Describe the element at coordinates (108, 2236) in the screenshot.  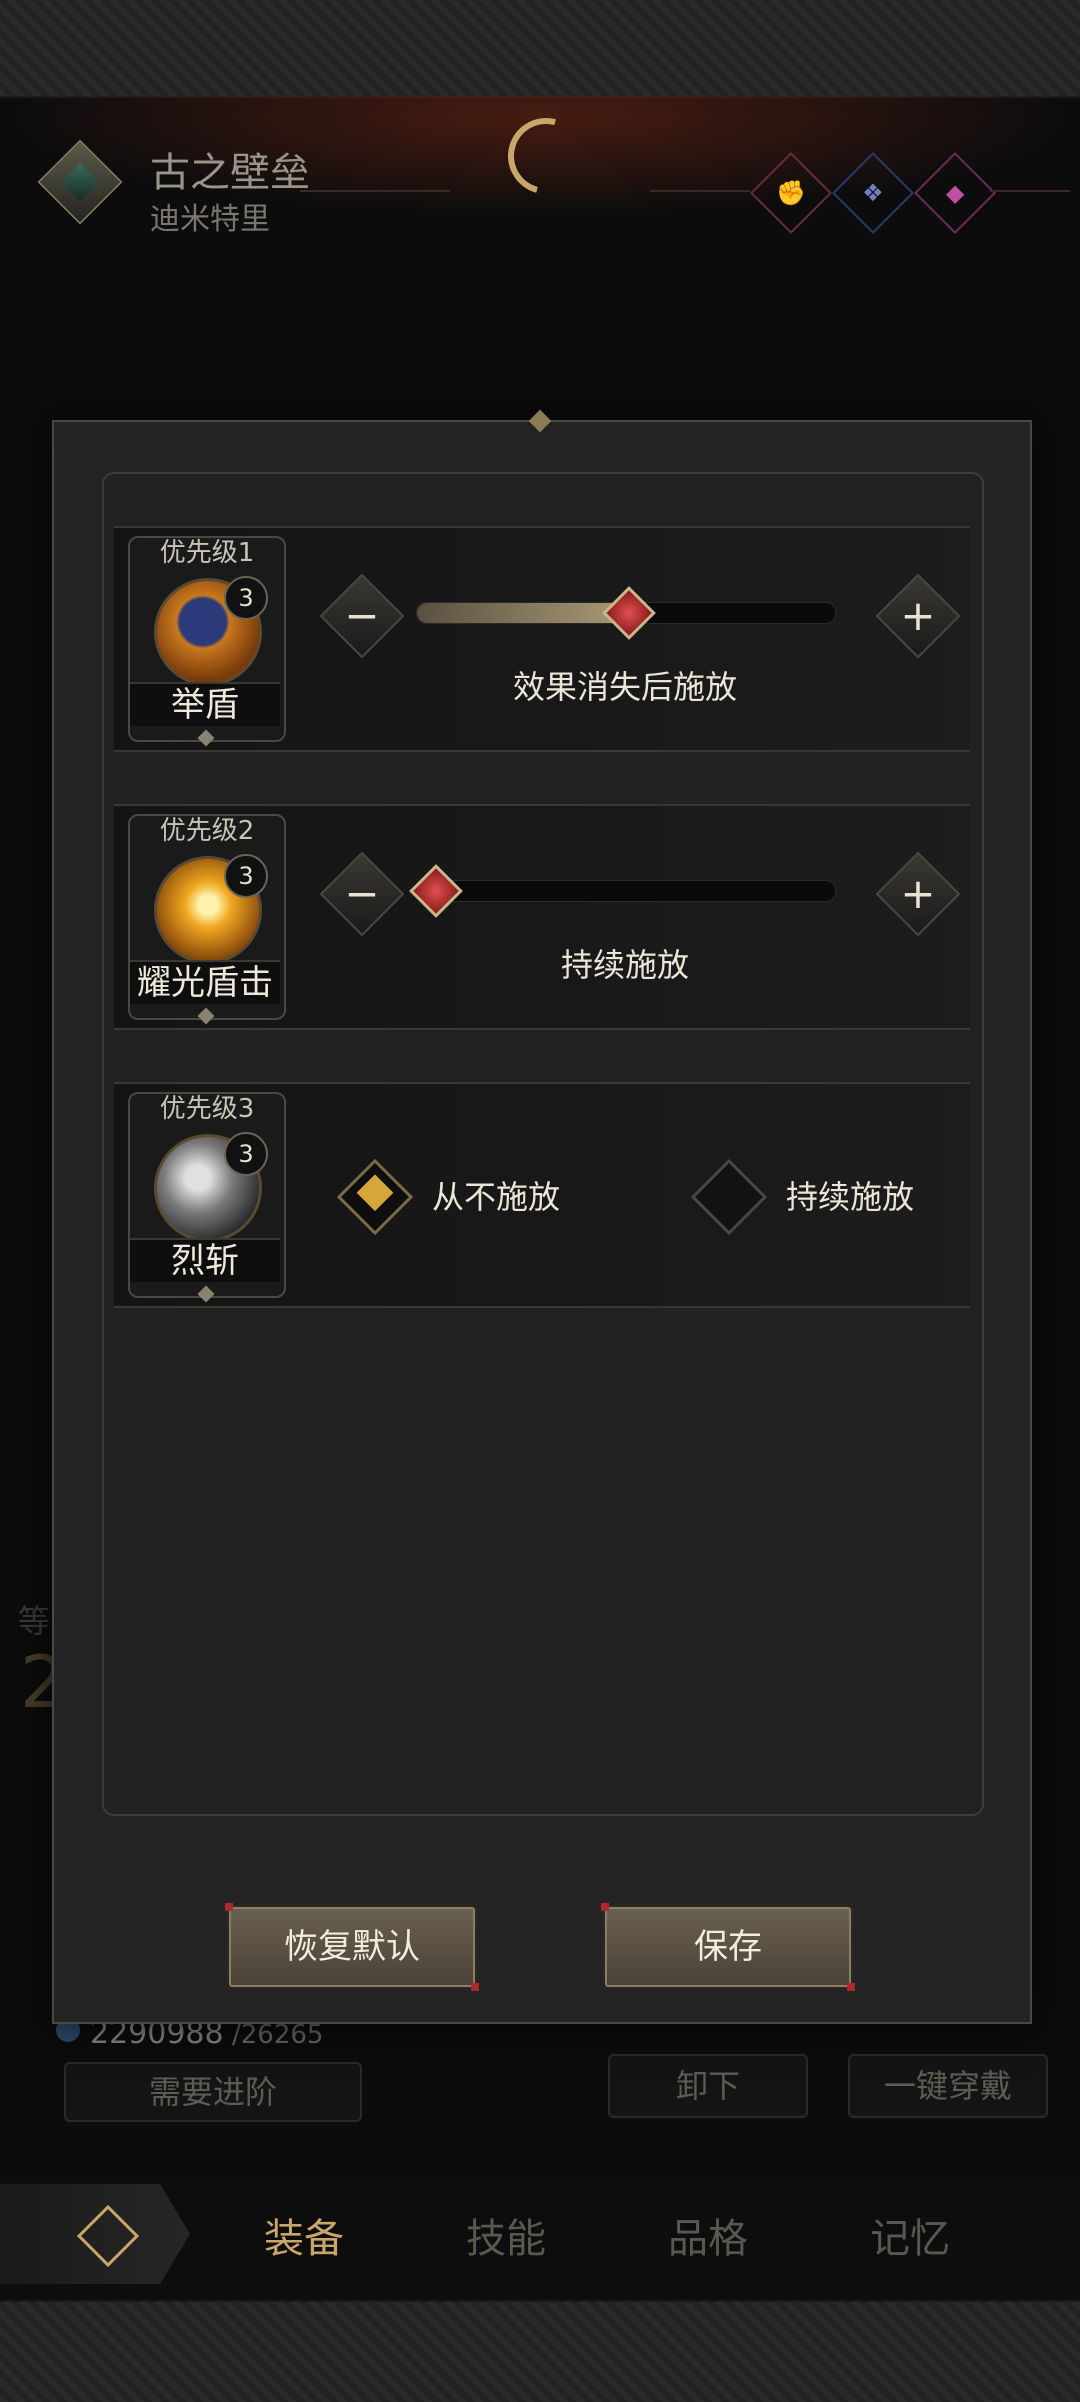
I see `back-arrow-icon` at that location.